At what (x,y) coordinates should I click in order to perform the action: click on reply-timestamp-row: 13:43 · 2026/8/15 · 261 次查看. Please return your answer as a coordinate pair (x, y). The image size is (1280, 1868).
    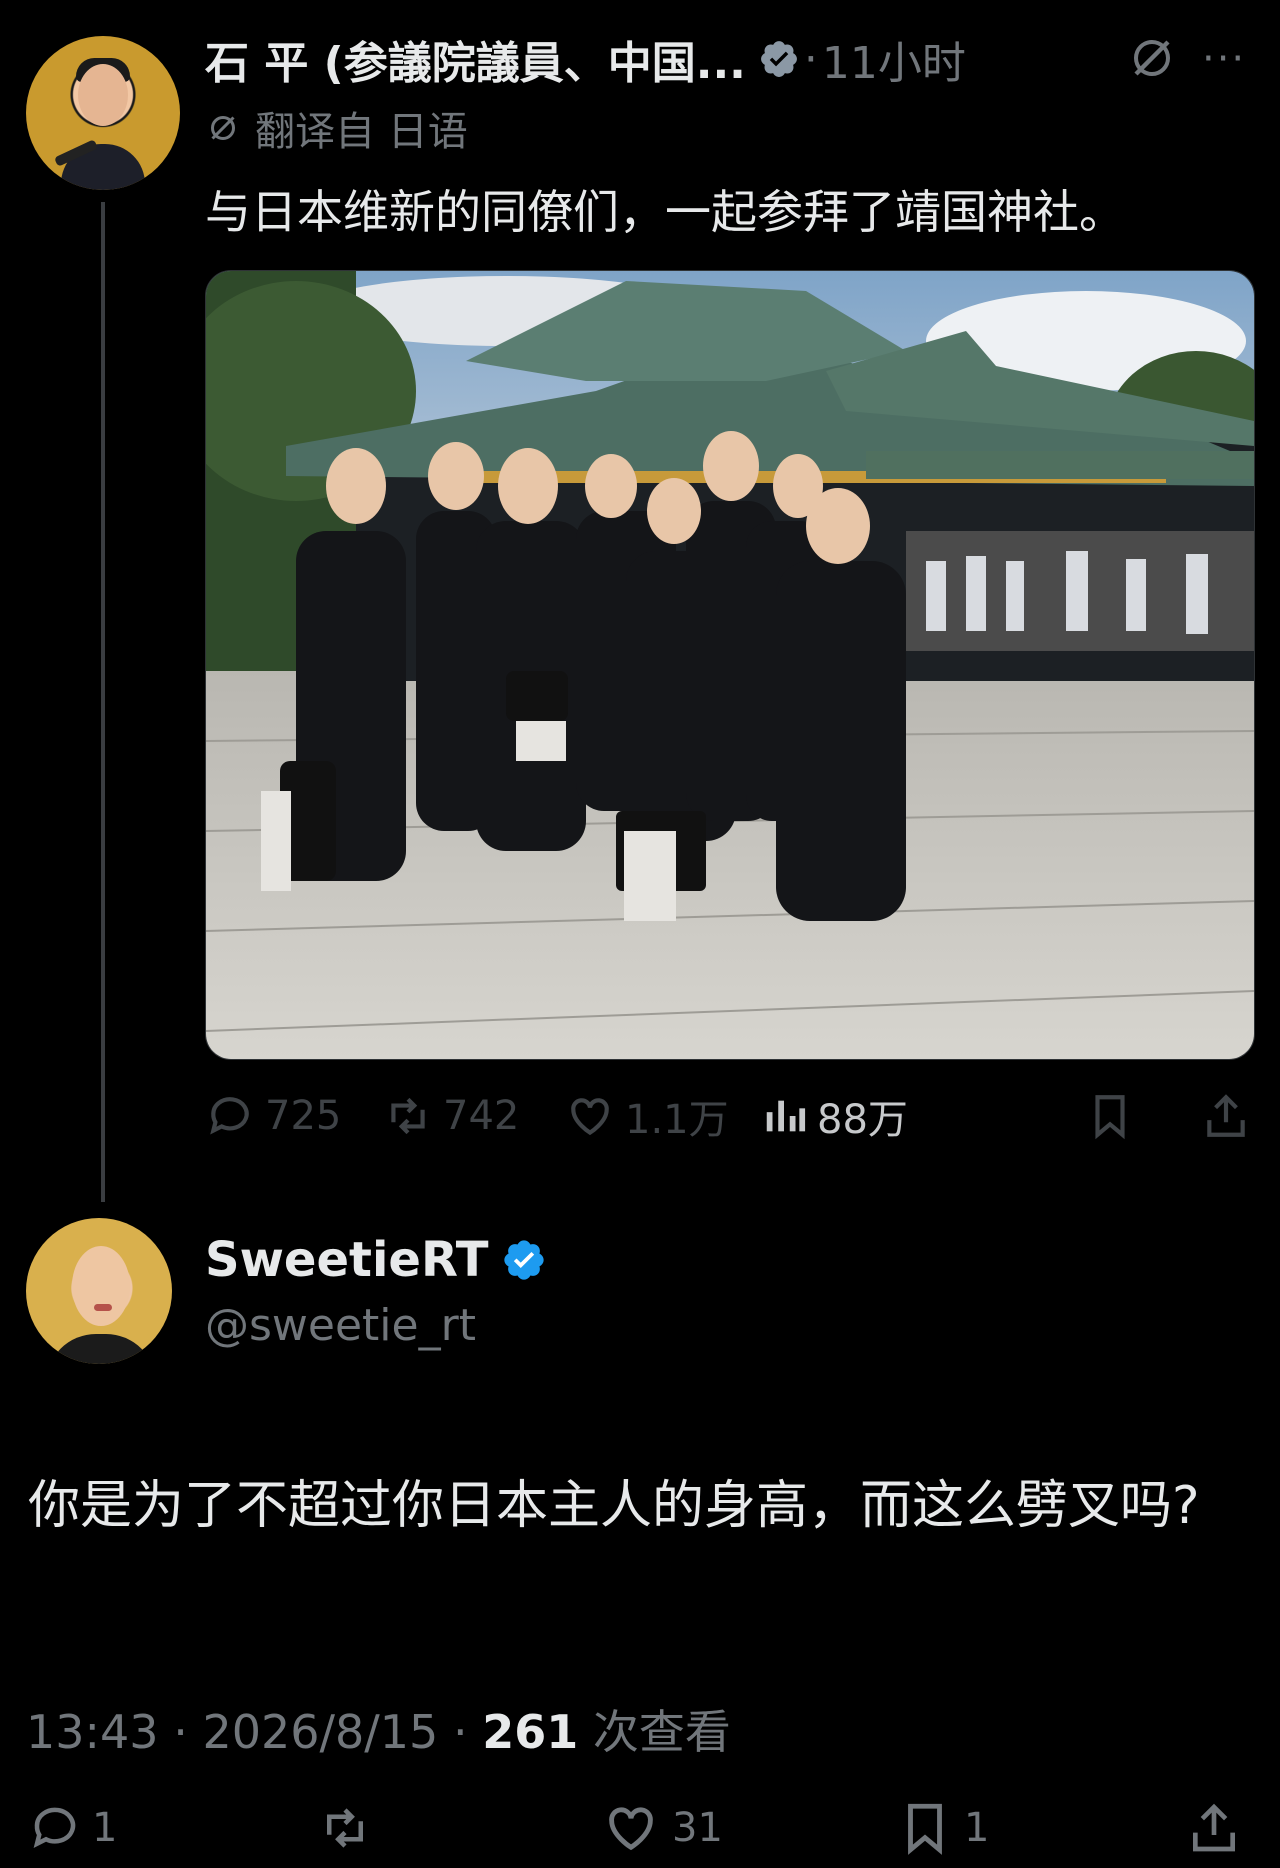
    Looking at the image, I should click on (378, 1729).